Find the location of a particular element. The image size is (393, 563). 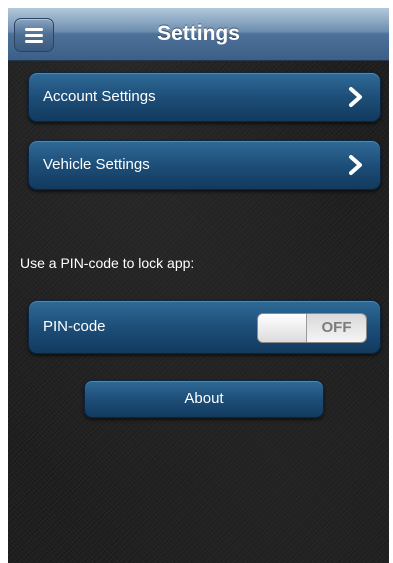

vehicle-settings-button: Vehicle Settings is located at coordinates (204, 165).